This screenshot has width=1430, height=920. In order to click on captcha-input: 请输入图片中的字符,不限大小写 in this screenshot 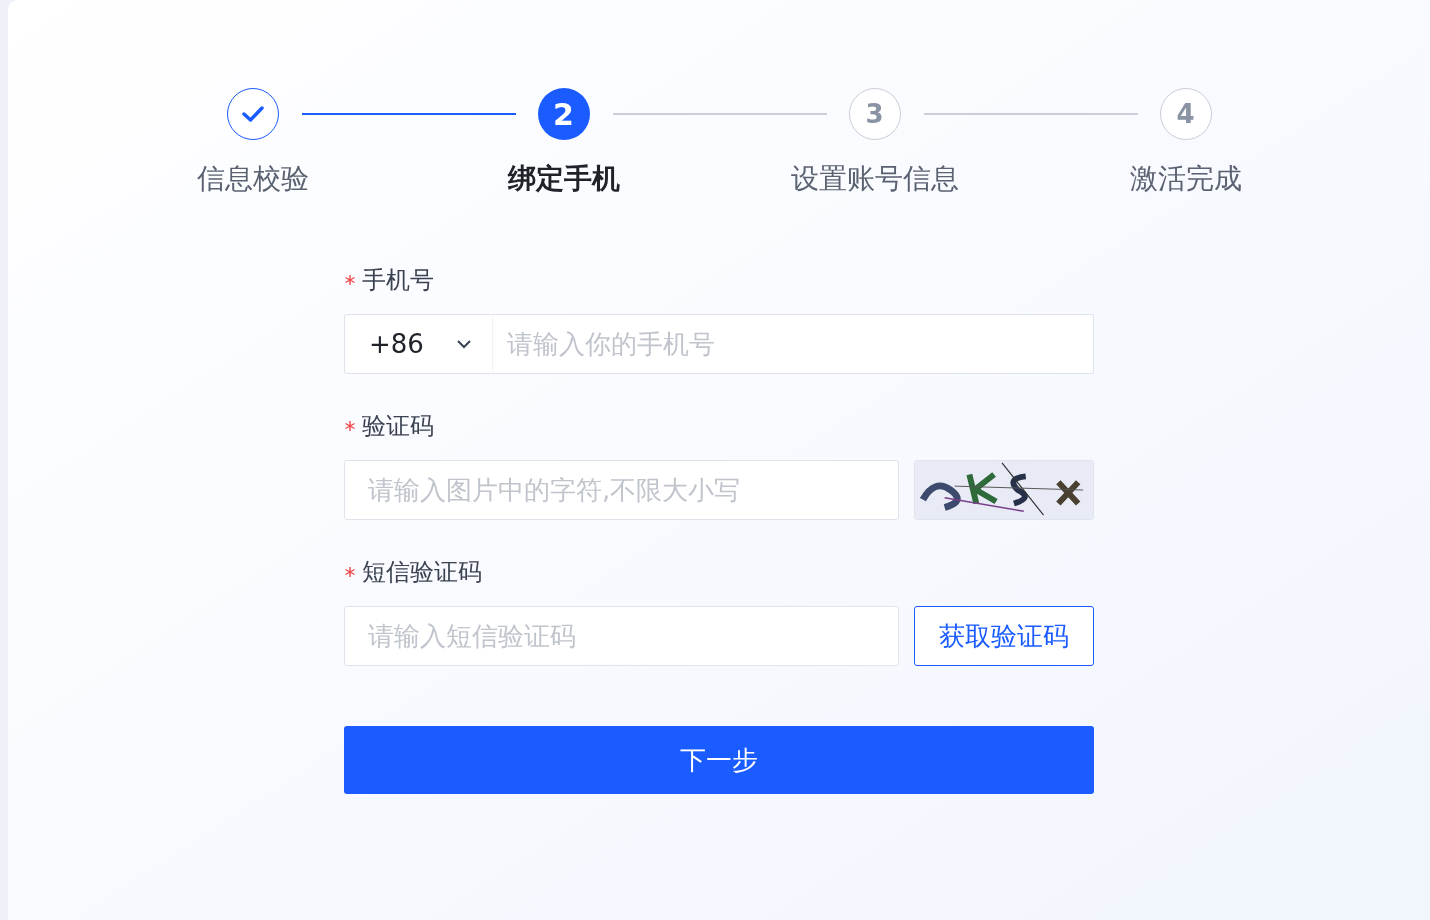, I will do `click(621, 490)`.